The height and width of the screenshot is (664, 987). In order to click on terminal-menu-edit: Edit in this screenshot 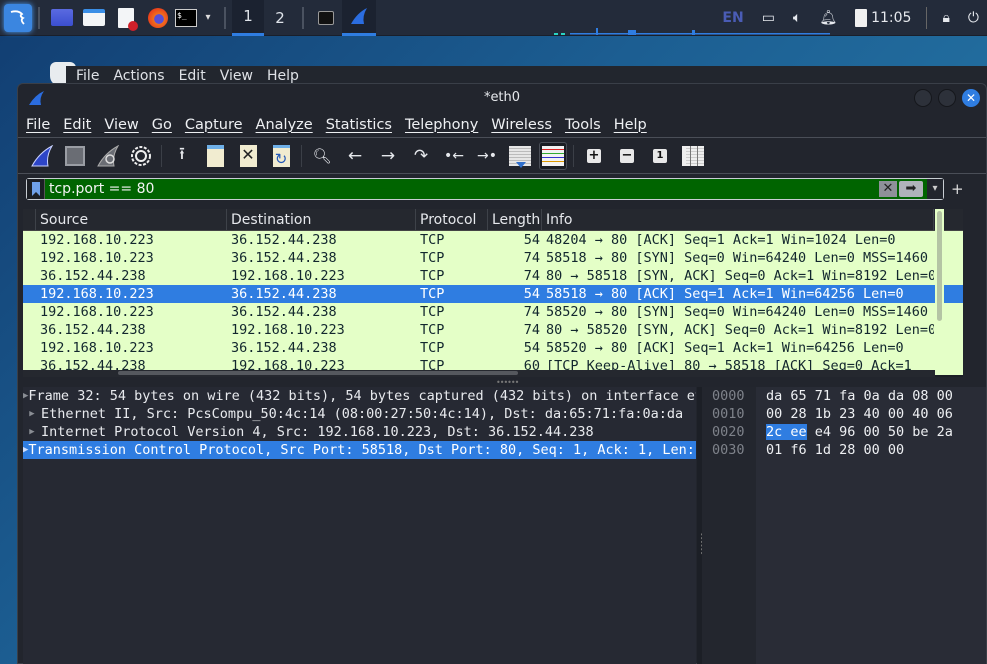, I will do `click(192, 76)`.